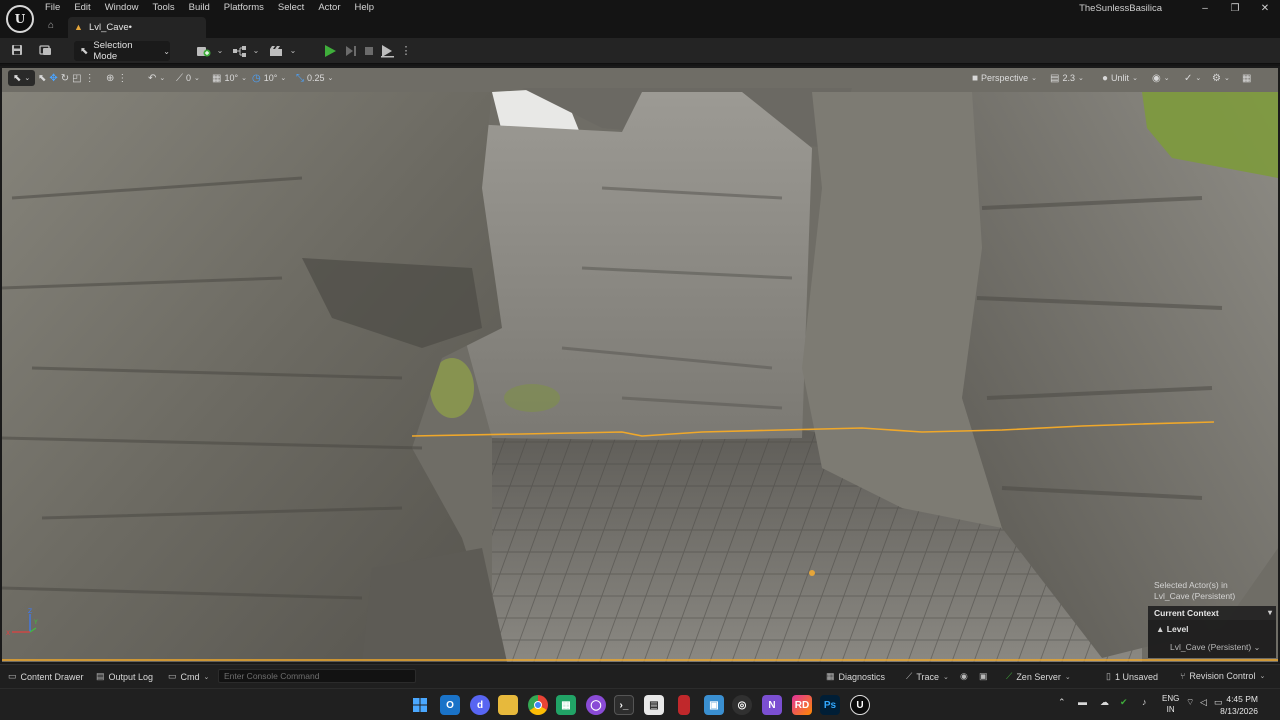 This screenshot has height=720, width=1280. What do you see at coordinates (1120, 78) in the screenshot?
I see `view-mode-dropdown: ● Unlit ⌄` at bounding box center [1120, 78].